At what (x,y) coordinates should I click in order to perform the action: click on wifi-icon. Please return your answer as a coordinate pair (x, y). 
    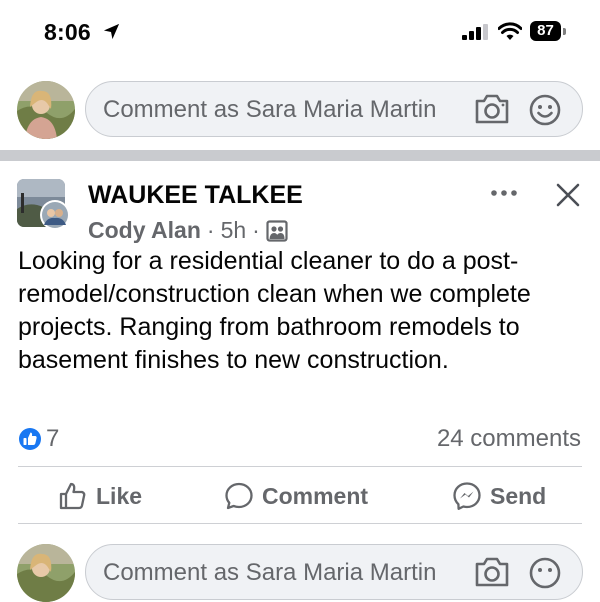
    Looking at the image, I should click on (510, 31).